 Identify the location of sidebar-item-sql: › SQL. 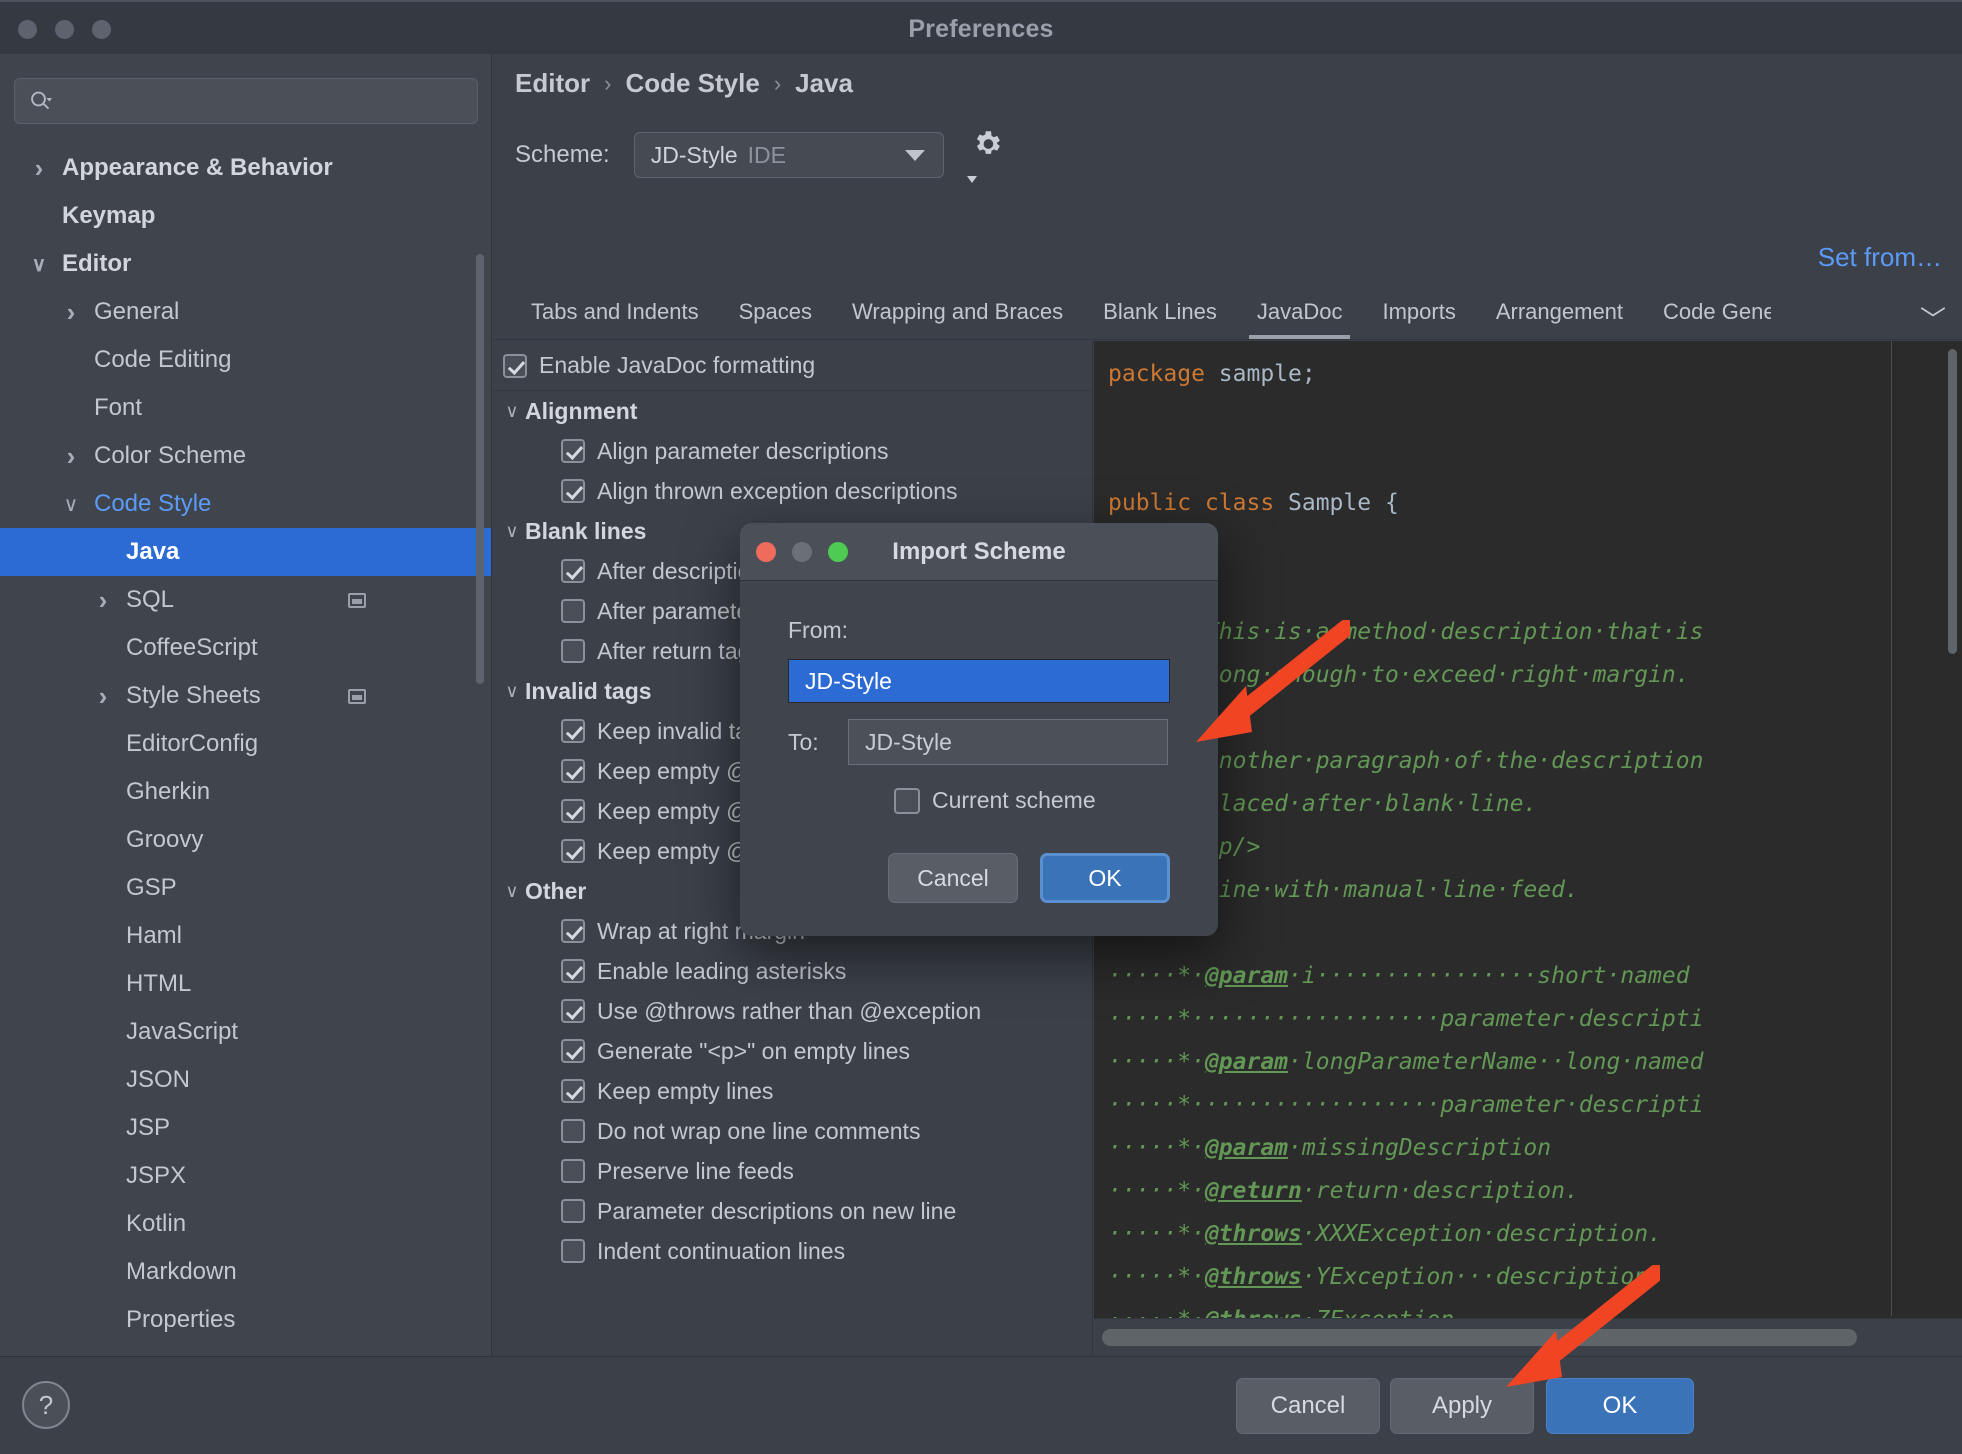
(245, 600).